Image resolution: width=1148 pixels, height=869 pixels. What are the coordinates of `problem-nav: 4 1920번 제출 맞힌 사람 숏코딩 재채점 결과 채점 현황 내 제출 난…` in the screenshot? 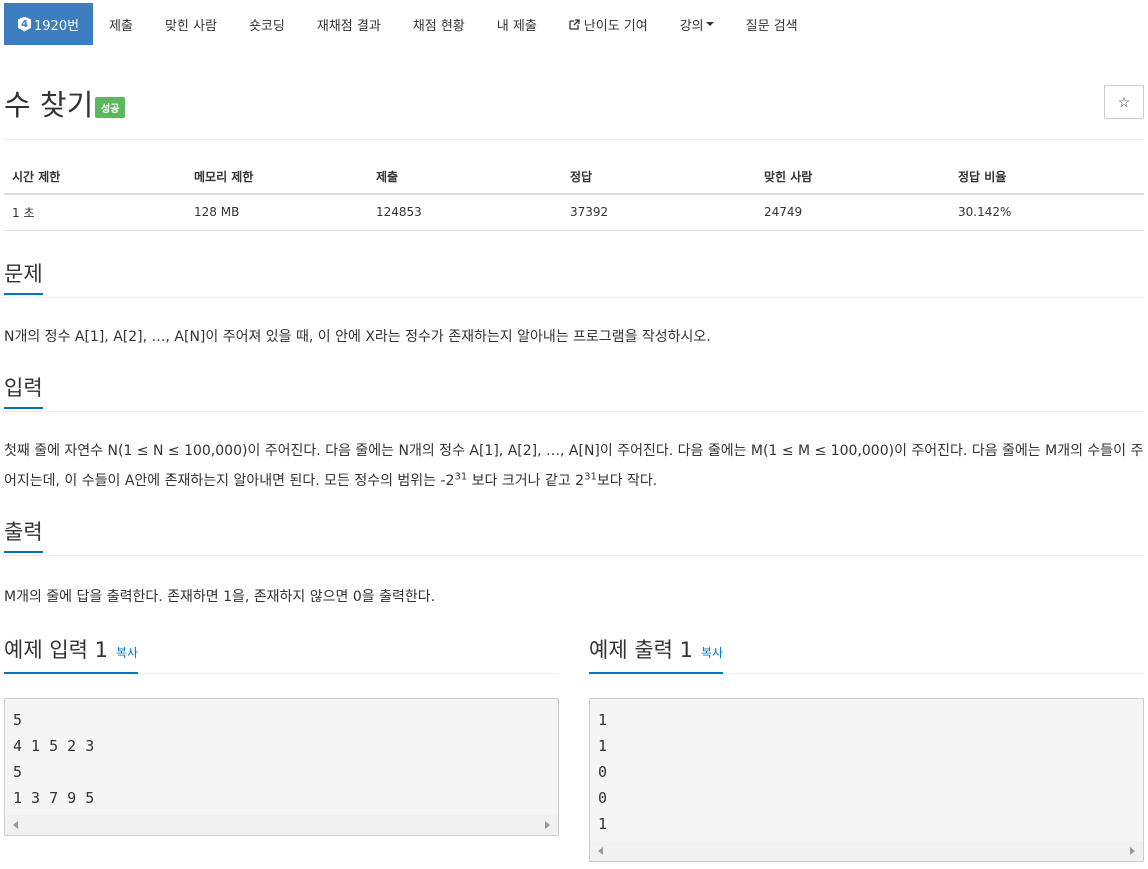 It's located at (574, 24).